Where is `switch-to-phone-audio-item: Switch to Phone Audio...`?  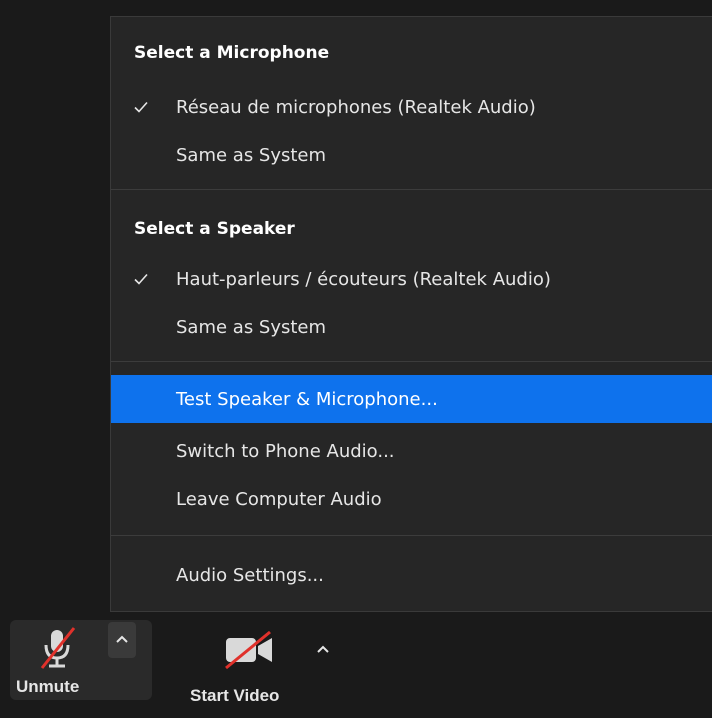 switch-to-phone-audio-item: Switch to Phone Audio... is located at coordinates (411, 451).